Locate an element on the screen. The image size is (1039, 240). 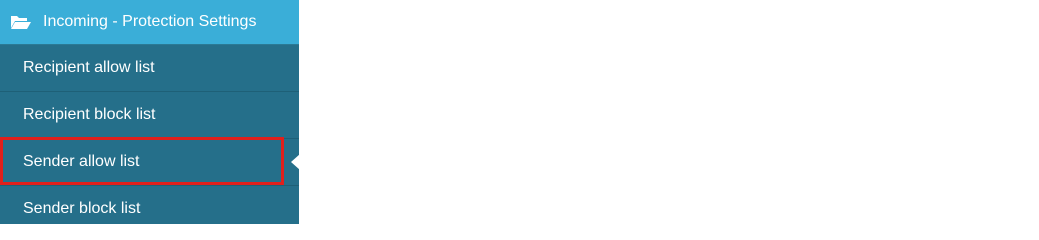
sidebar-item-label: Recipient block list is located at coordinates (89, 114).